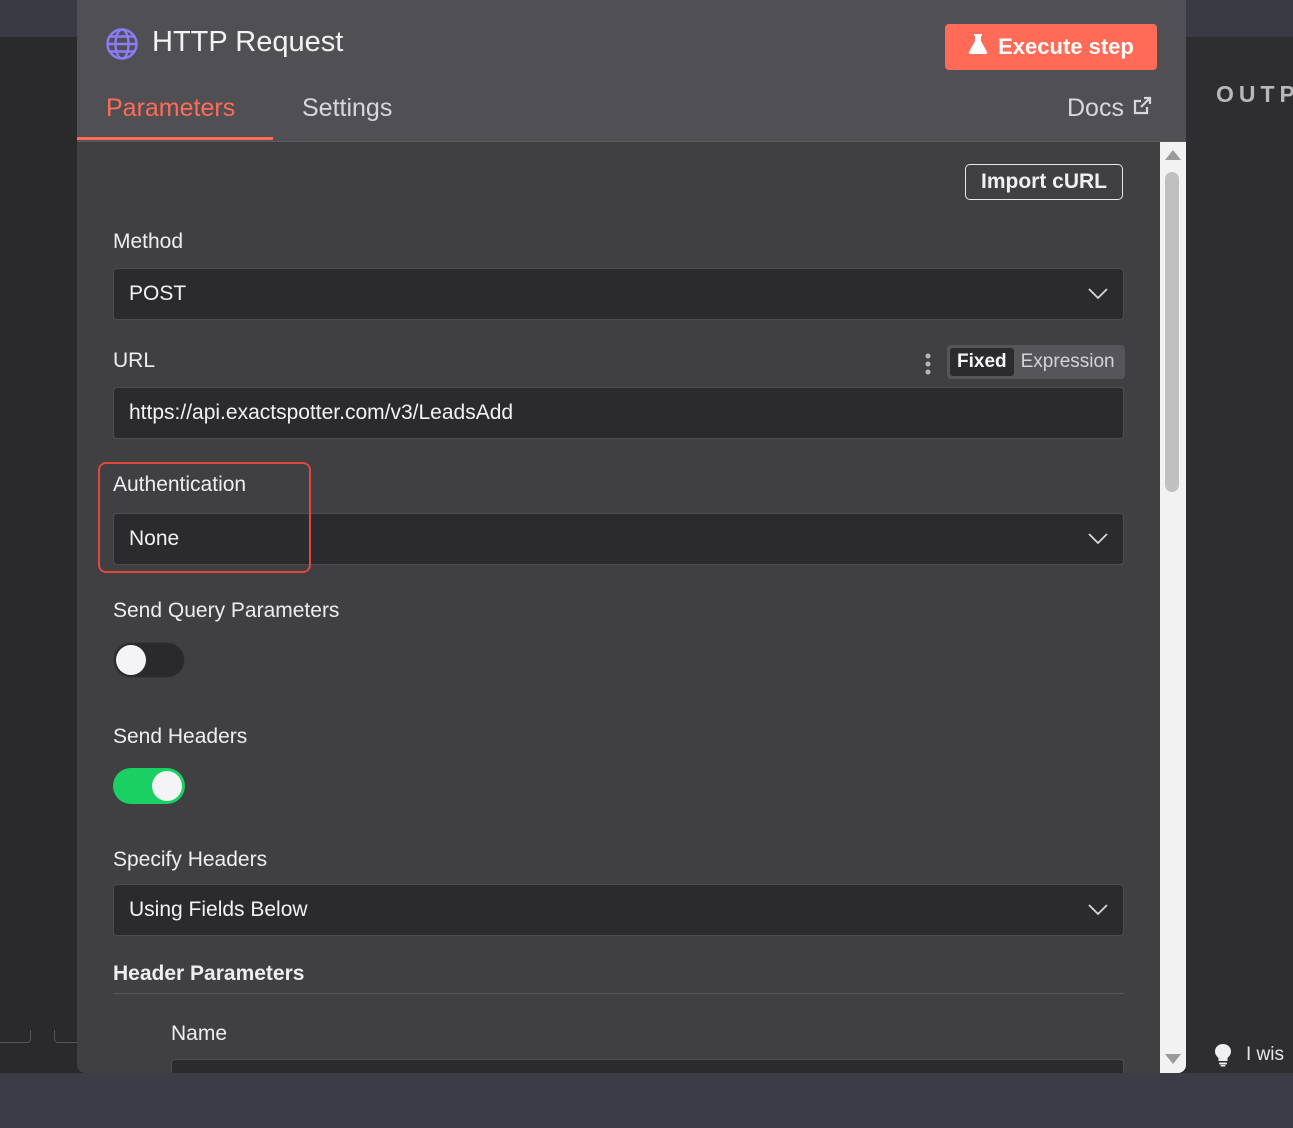 This screenshot has height=1128, width=1293. What do you see at coordinates (122, 44) in the screenshot?
I see `globe-icon` at bounding box center [122, 44].